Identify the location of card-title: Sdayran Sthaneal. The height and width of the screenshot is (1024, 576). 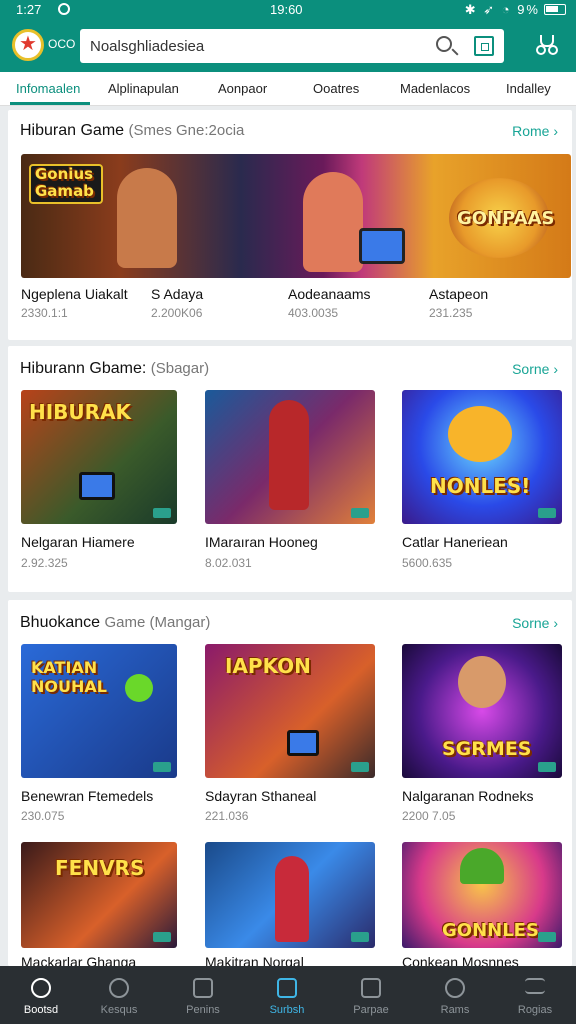
(260, 796).